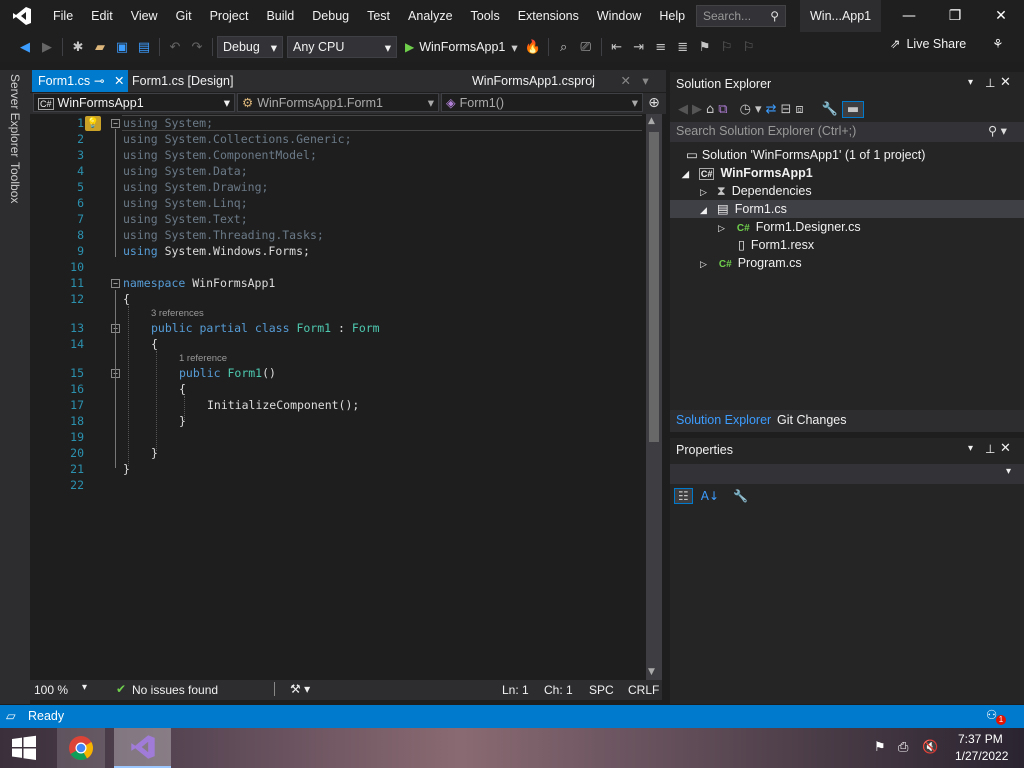  What do you see at coordinates (485, 16) in the screenshot?
I see `menu-tools: Tools` at bounding box center [485, 16].